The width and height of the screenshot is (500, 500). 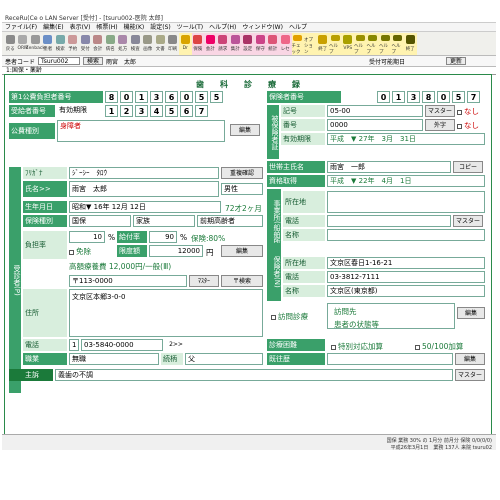 What do you see at coordinates (128, 281) in the screenshot?
I see `zip-value: 〒113-0000` at bounding box center [128, 281].